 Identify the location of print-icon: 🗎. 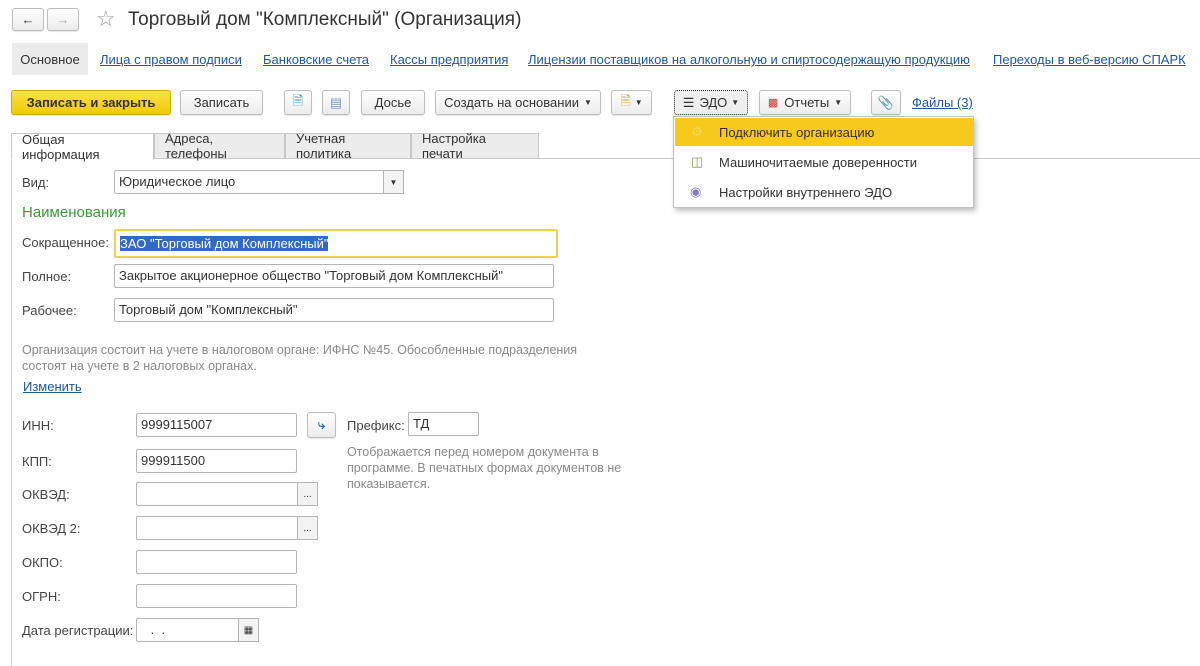
(625, 100).